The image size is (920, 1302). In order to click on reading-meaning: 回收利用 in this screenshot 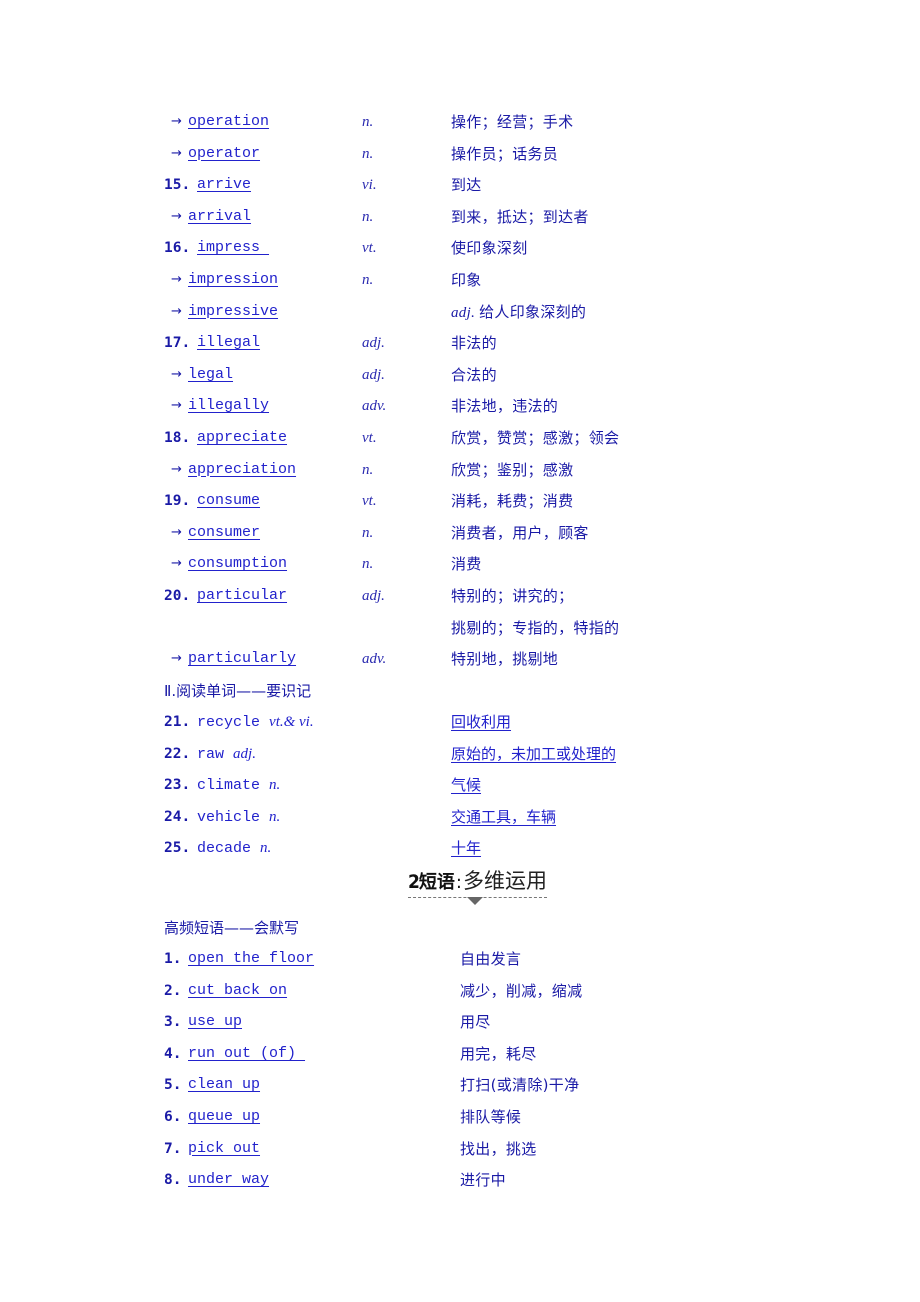, I will do `click(481, 722)`.